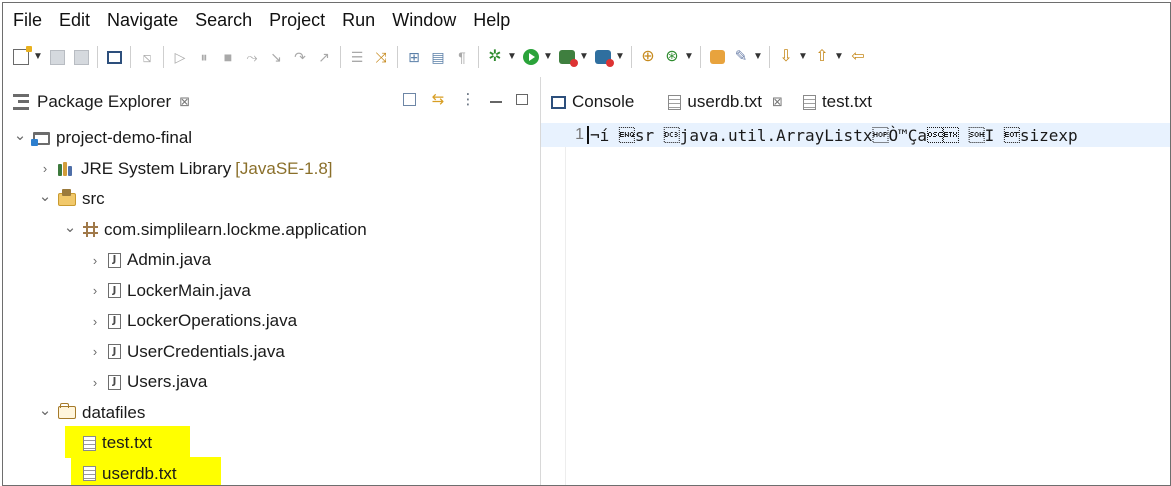 This screenshot has width=1171, height=486. Describe the element at coordinates (271, 382) in the screenshot. I see `tree-item: › J Users.java` at that location.